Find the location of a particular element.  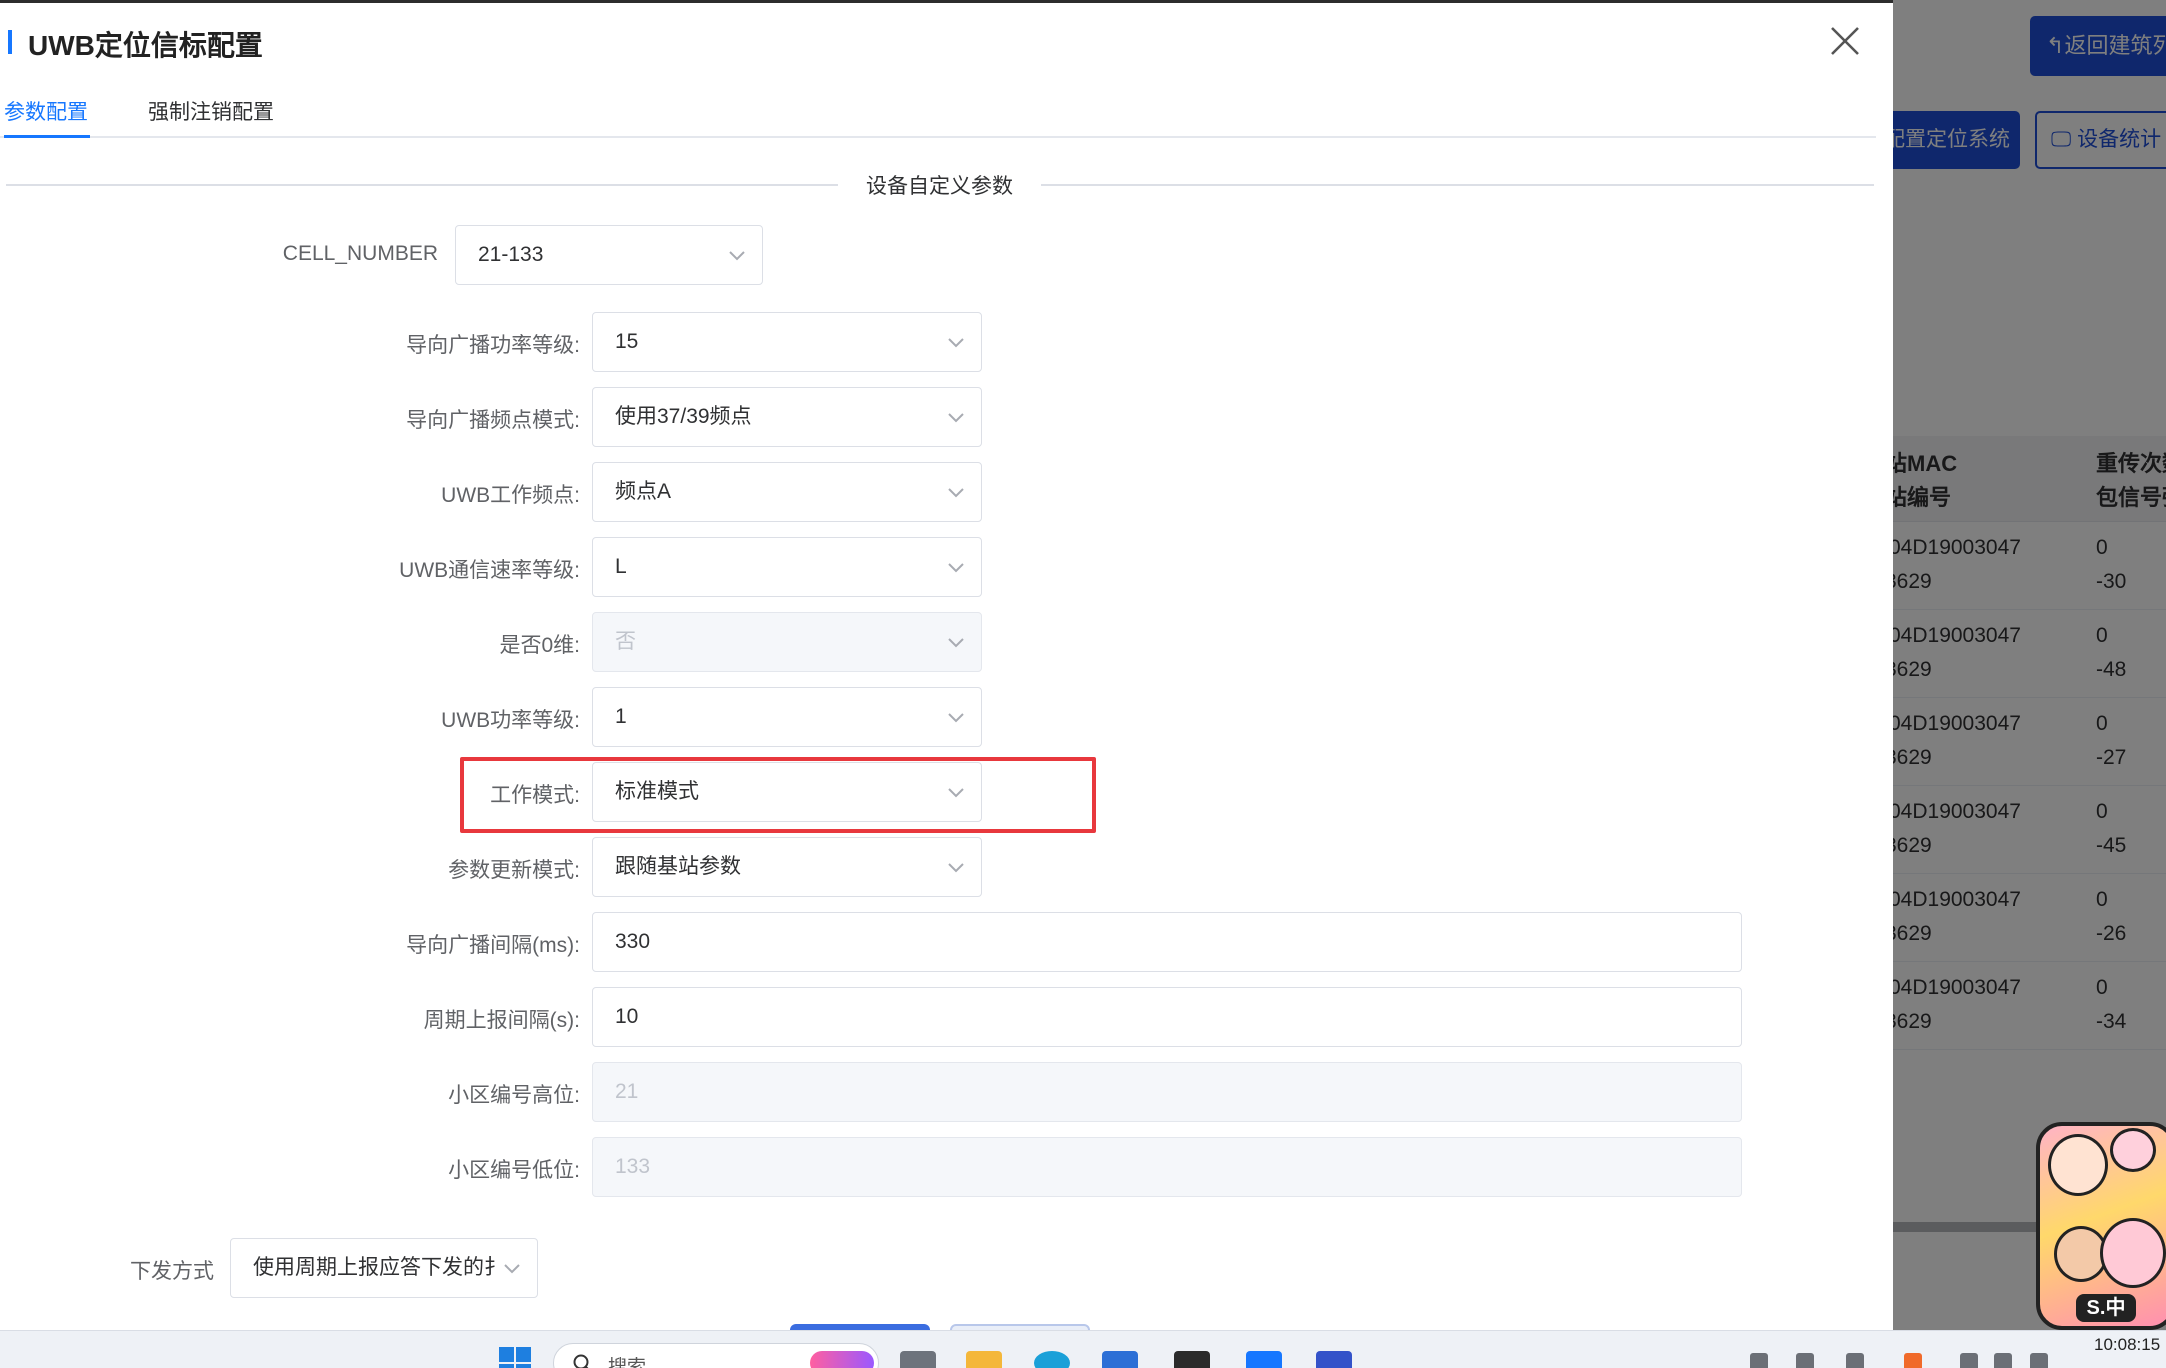

windows-start-icon is located at coordinates (515, 1356).